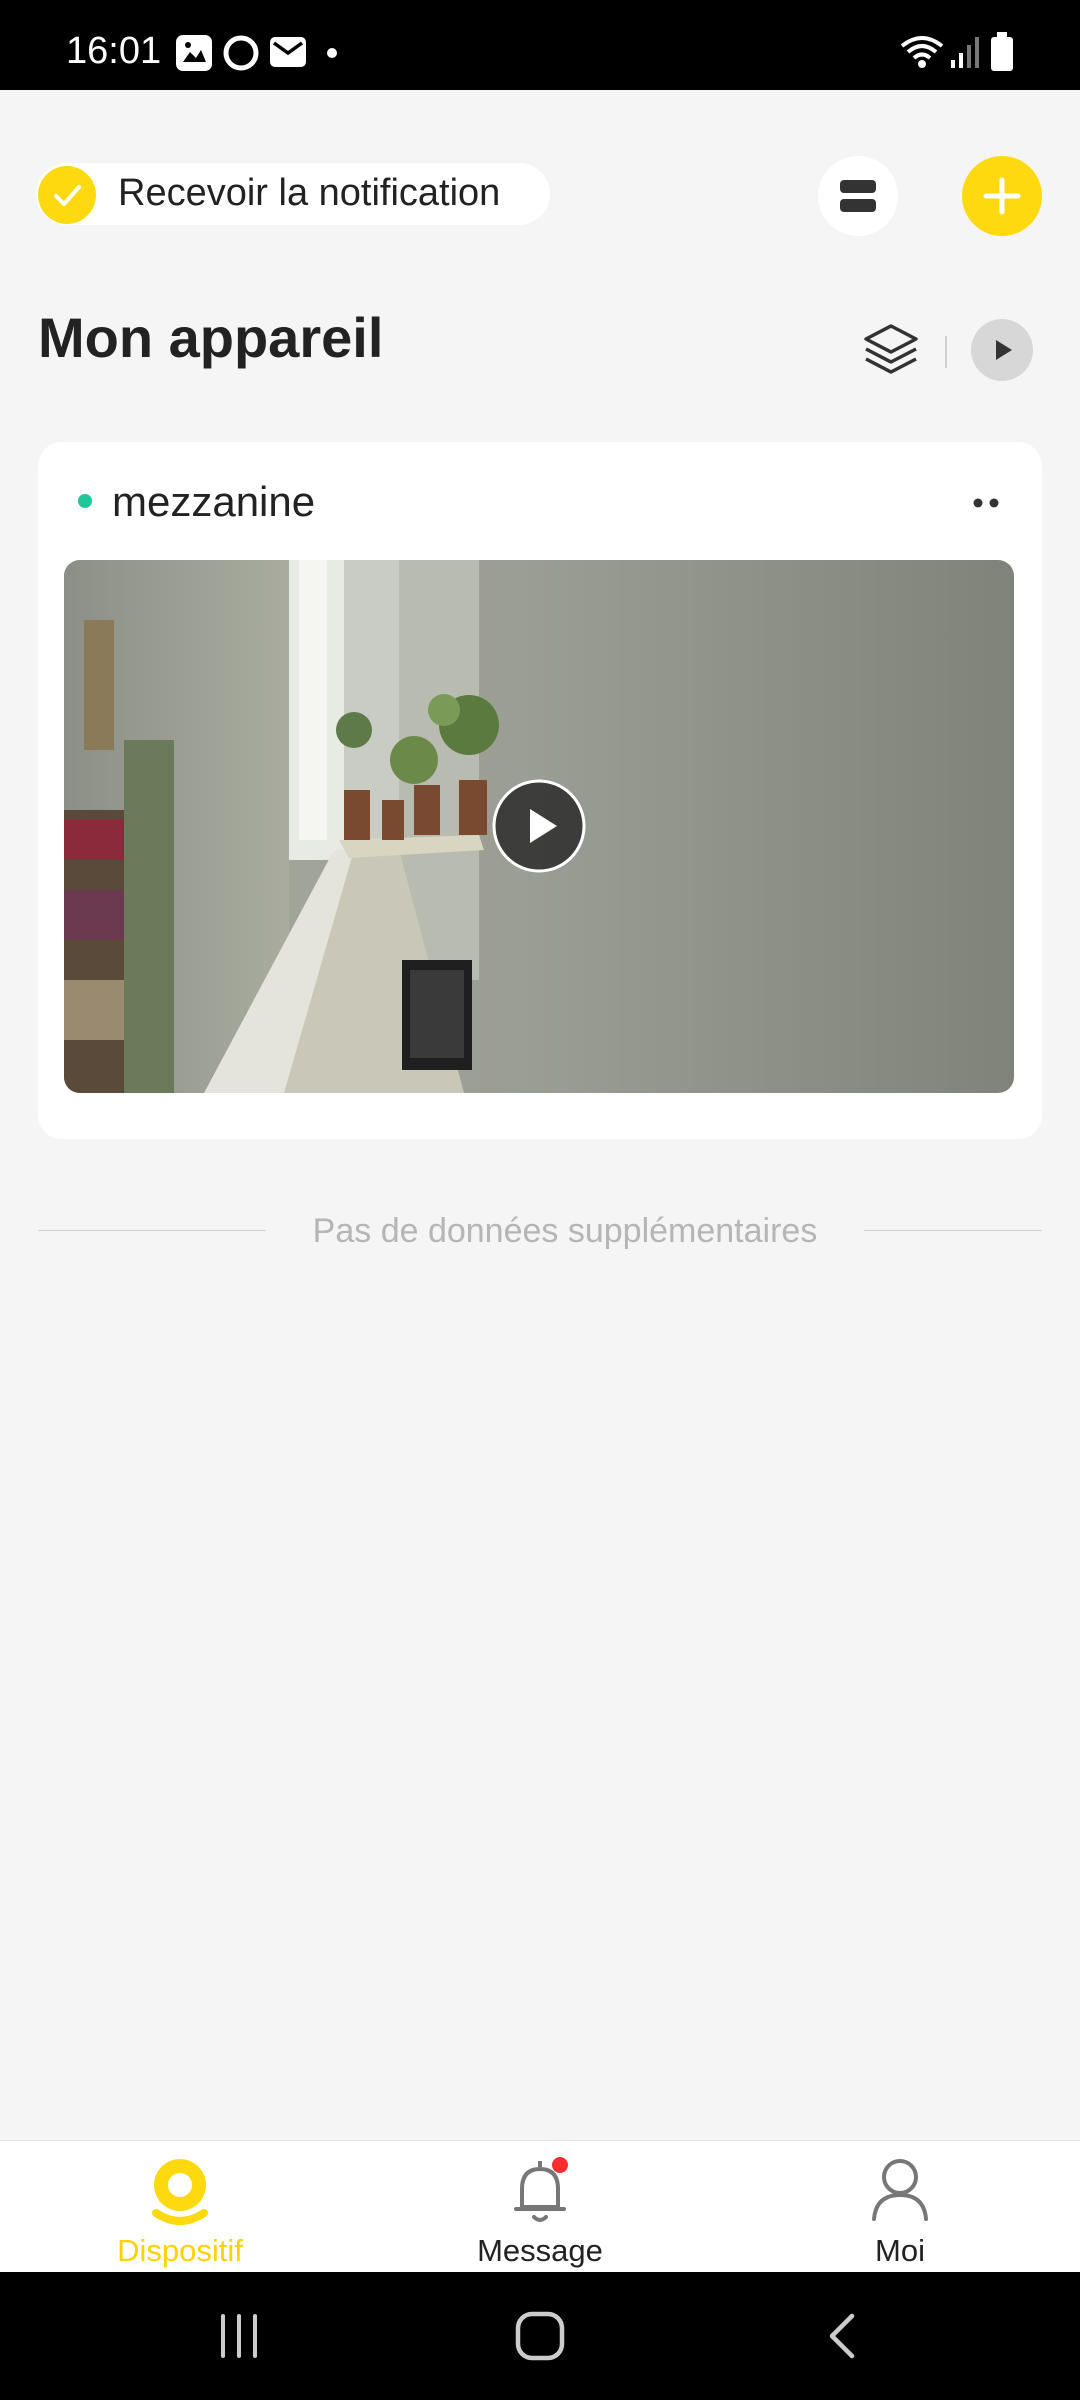 Image resolution: width=1080 pixels, height=2400 pixels. I want to click on system-navigation-bar, so click(540, 2336).